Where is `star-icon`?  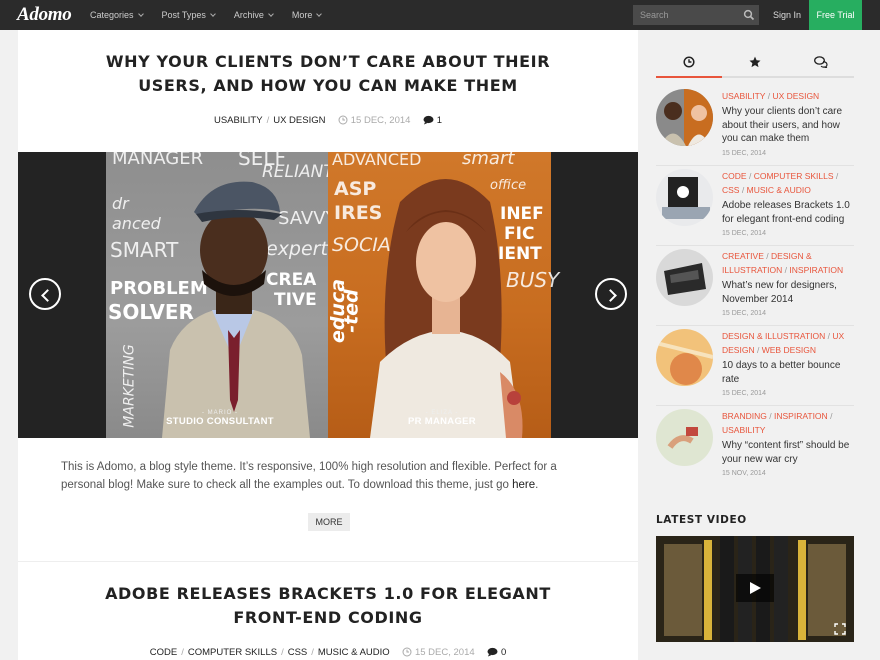
star-icon is located at coordinates (755, 62).